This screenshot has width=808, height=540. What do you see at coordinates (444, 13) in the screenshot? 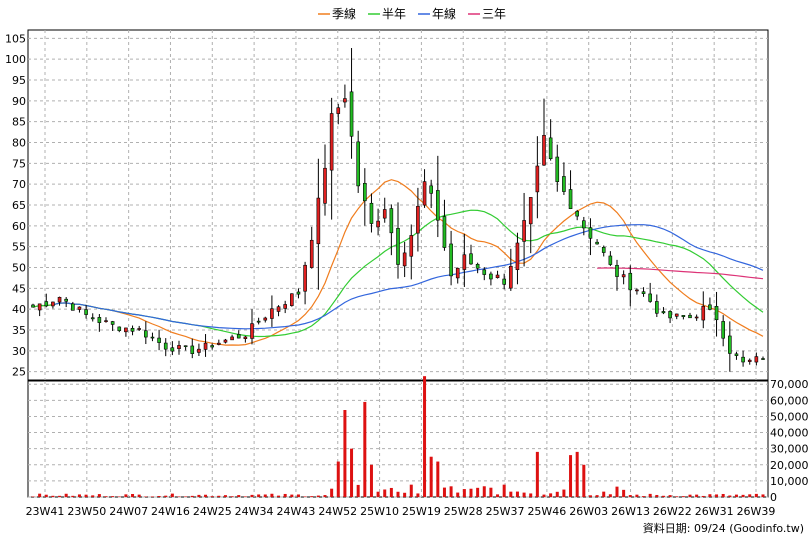
I see `legend-label: 年線` at bounding box center [444, 13].